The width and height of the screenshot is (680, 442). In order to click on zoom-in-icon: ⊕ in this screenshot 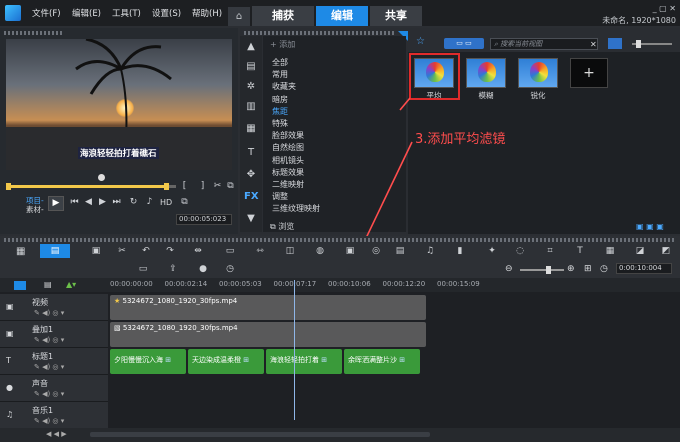, I will do `click(571, 269)`.